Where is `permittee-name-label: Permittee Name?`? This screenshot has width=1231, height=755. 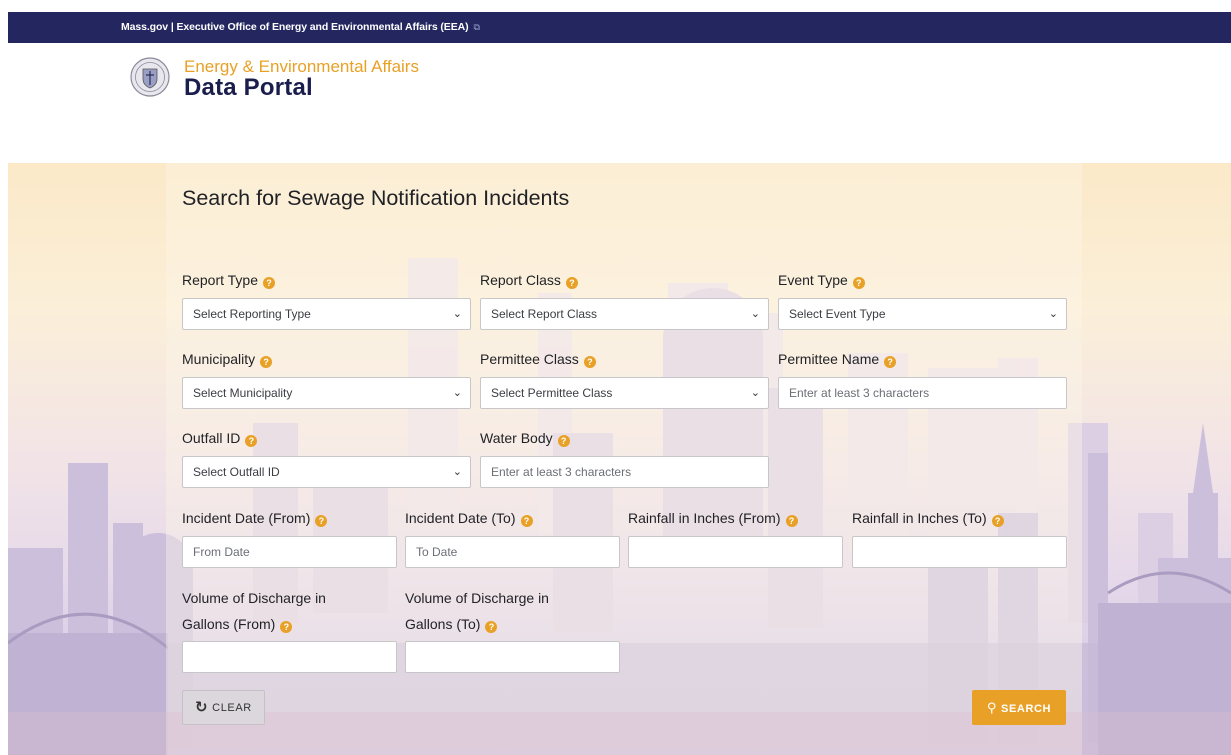 permittee-name-label: Permittee Name? is located at coordinates (837, 359).